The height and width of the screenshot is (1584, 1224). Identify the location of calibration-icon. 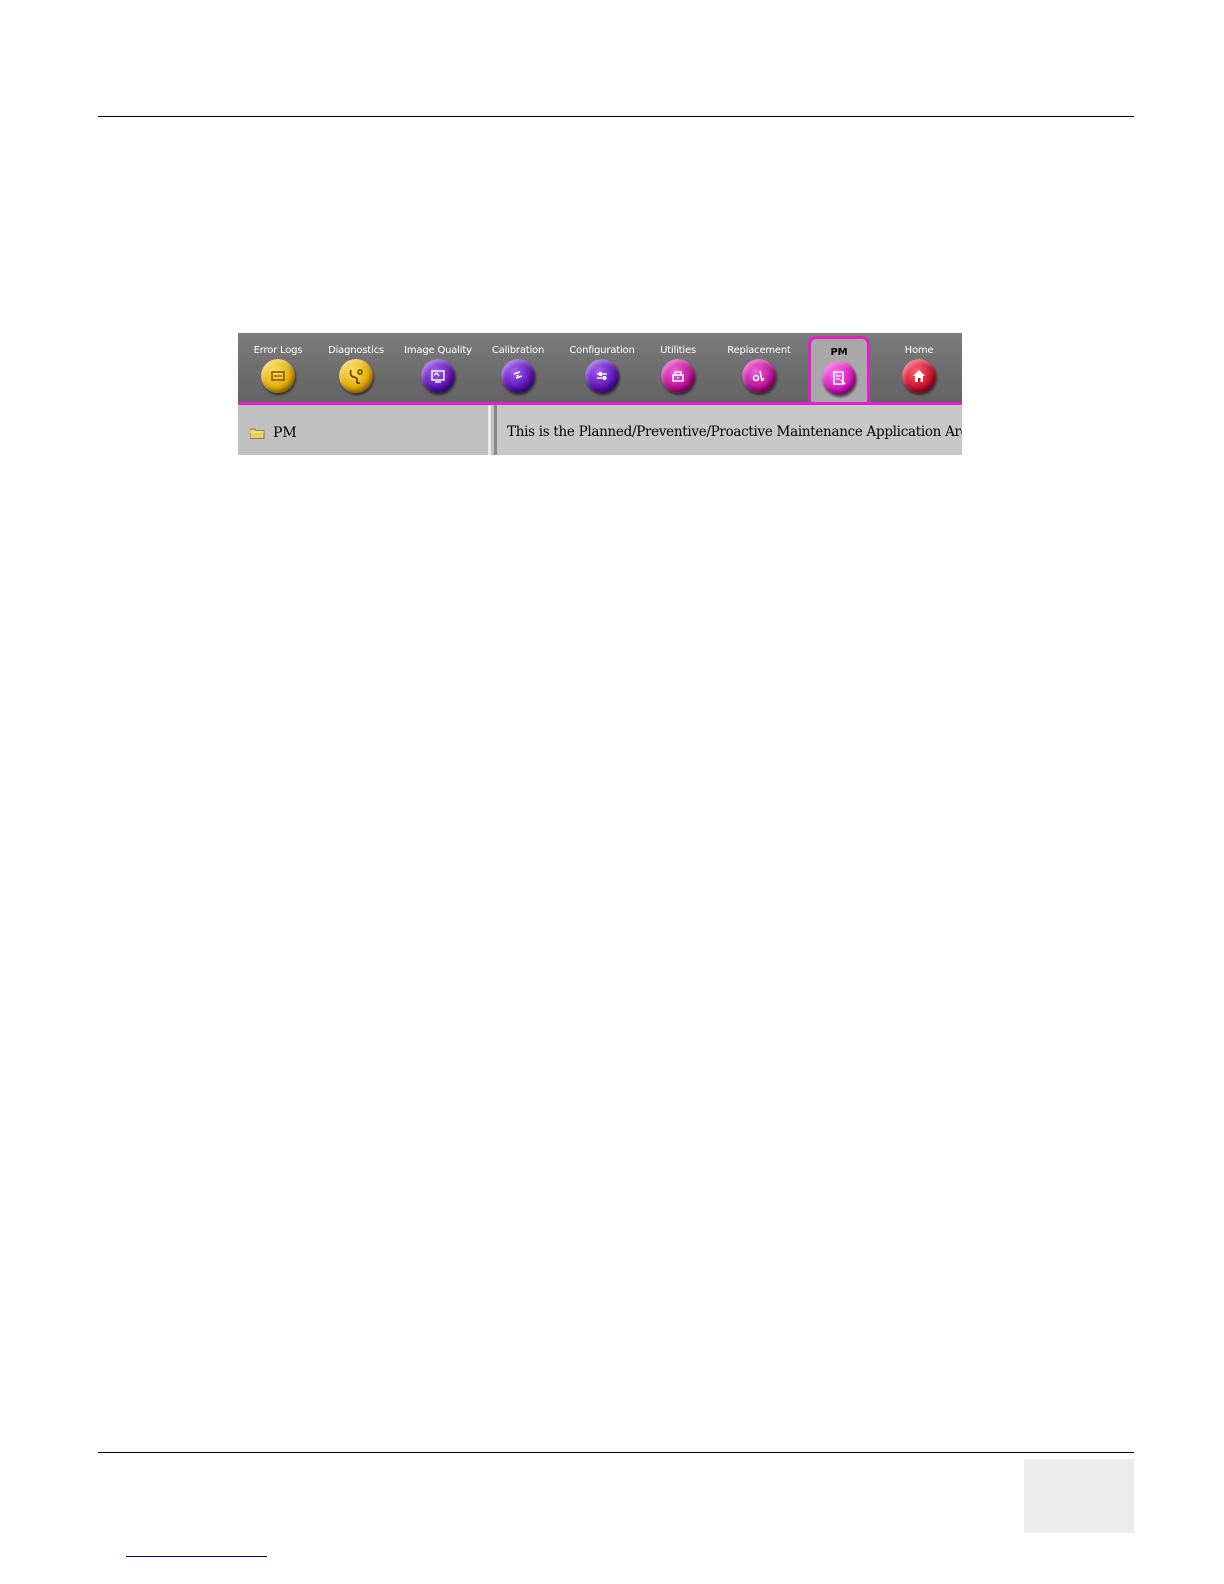
(518, 376).